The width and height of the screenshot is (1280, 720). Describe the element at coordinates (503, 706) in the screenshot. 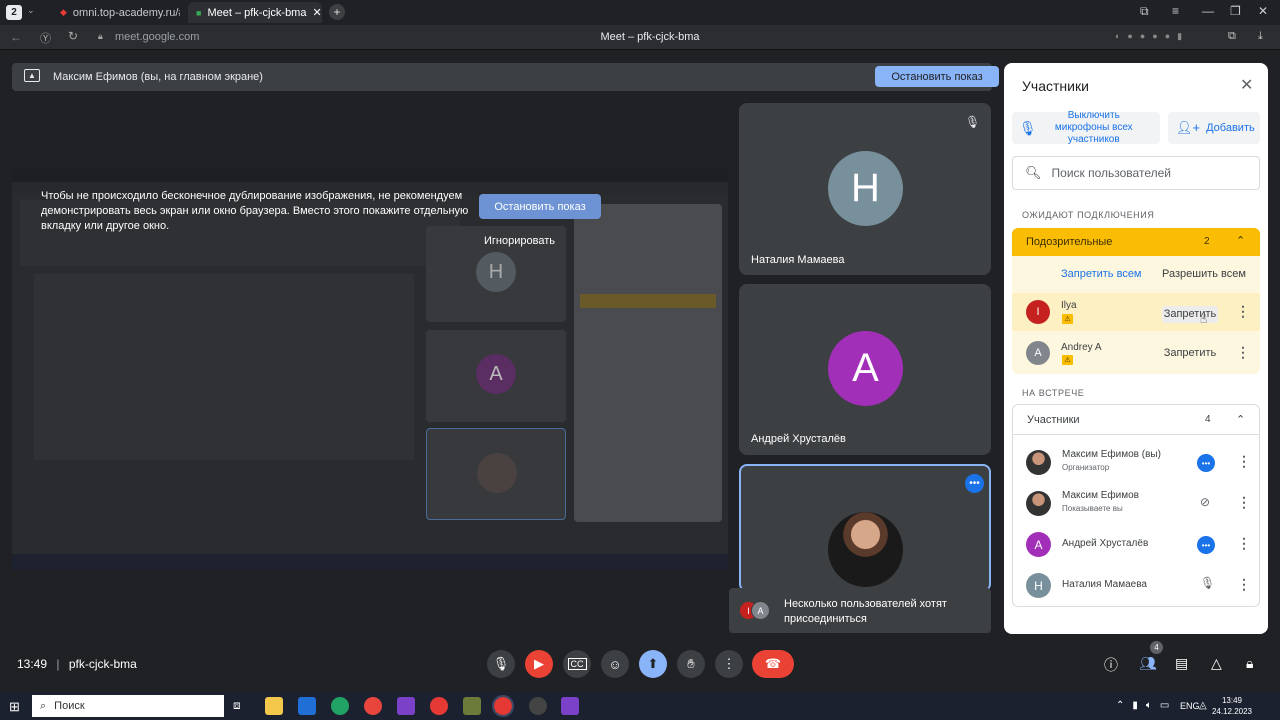

I see `yandex-browser-active-icon` at that location.